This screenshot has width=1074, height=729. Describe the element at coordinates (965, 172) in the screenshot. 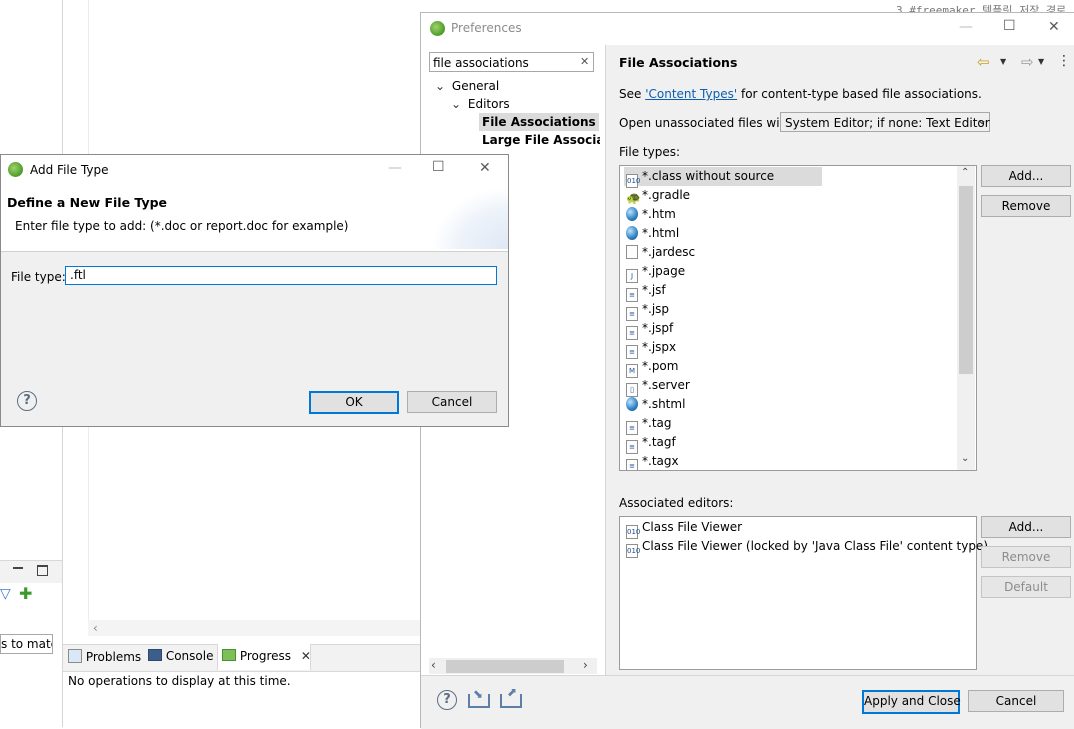

I see `scroll-up-icon: ⌃` at that location.